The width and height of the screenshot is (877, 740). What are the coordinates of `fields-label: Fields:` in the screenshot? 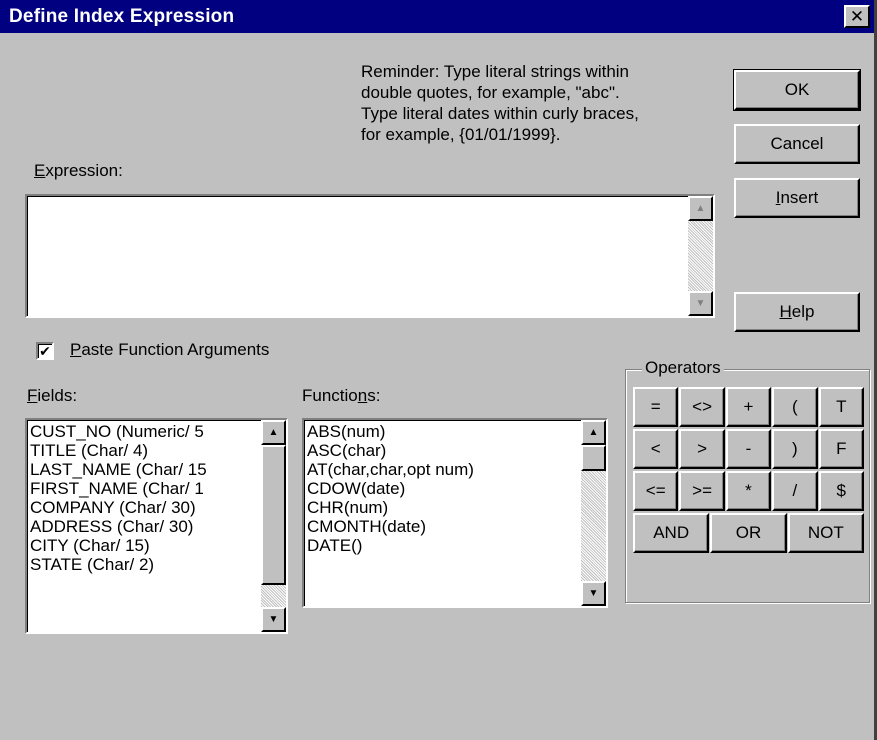 It's located at (52, 395).